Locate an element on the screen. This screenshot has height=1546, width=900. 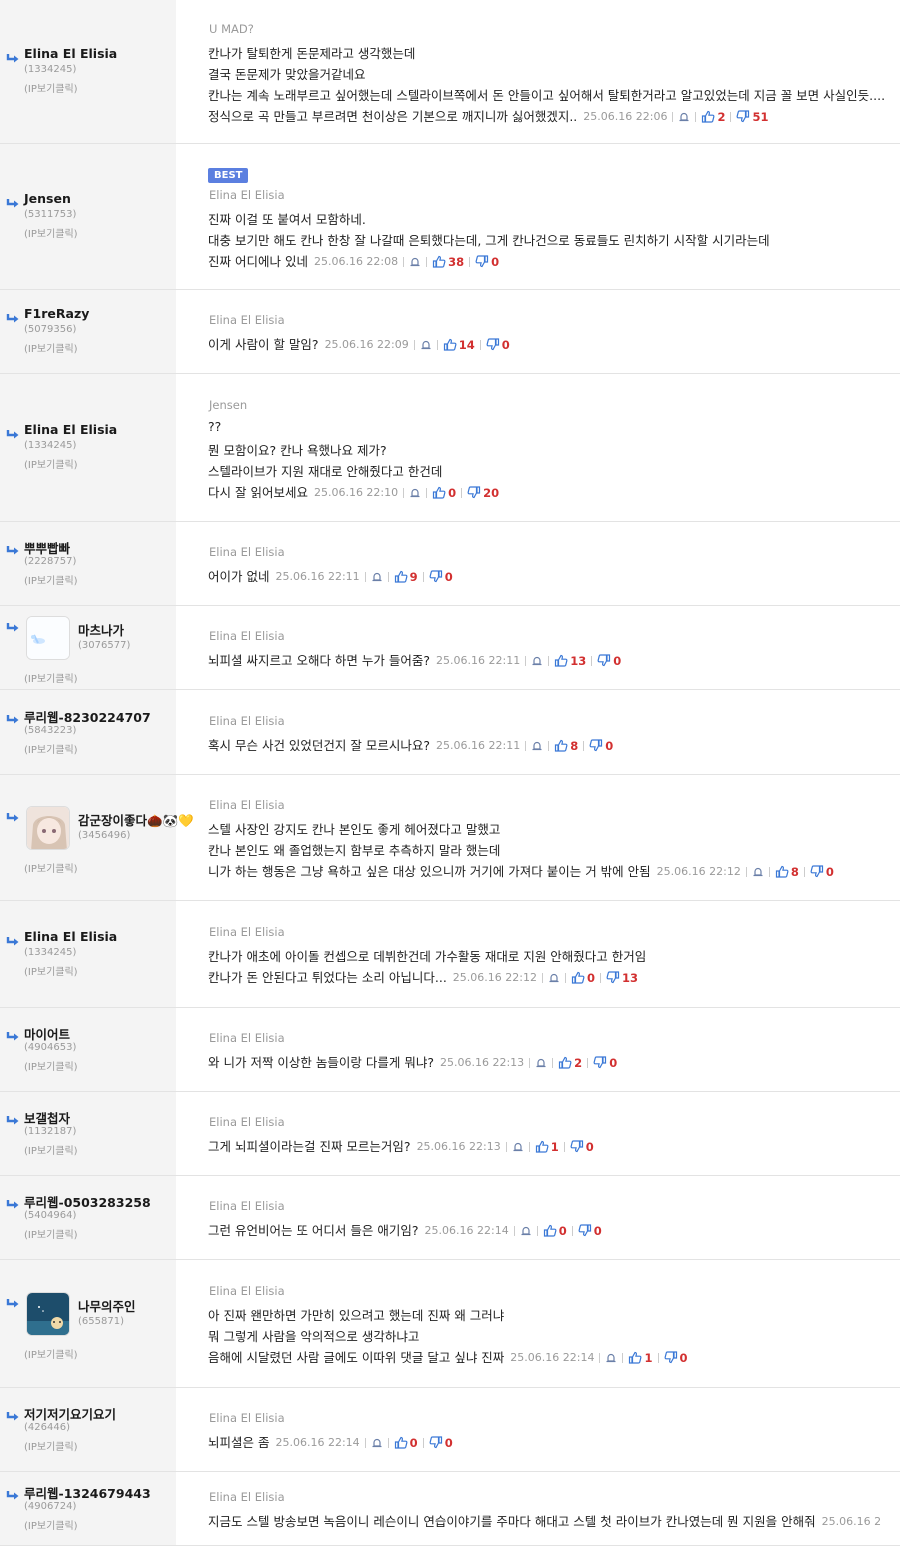
author-name: 루리웹-1324679443 is located at coordinates (87, 1492).